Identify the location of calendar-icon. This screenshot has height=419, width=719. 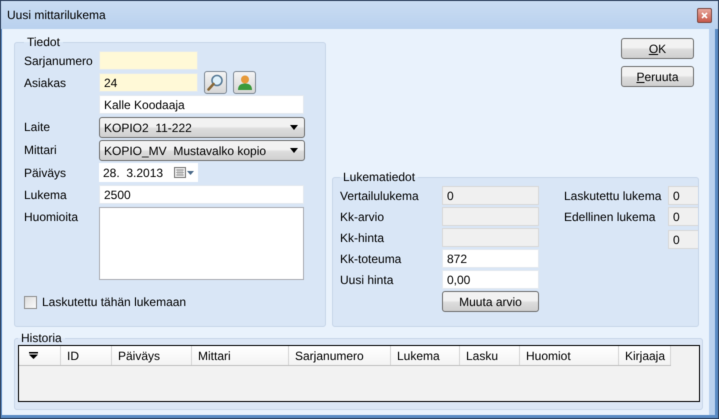
(180, 172).